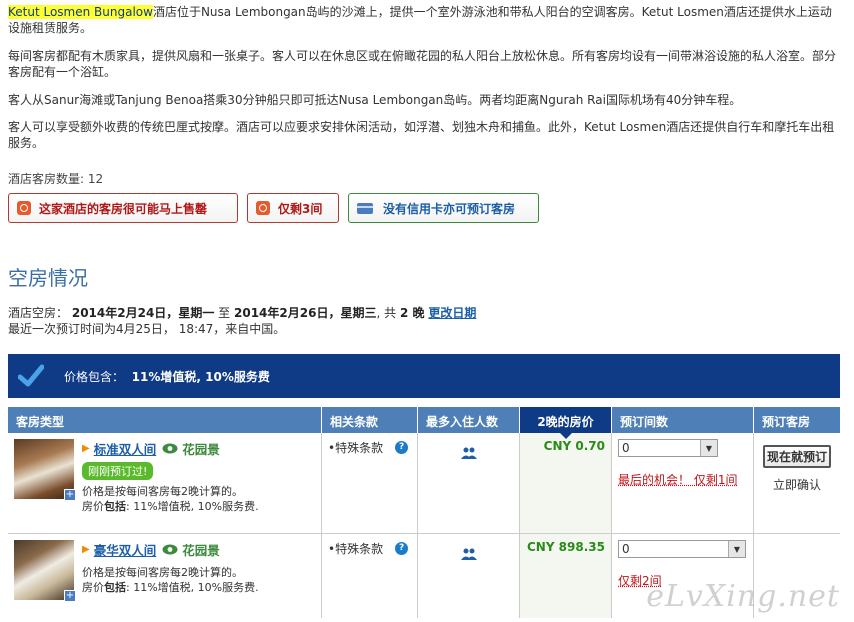  What do you see at coordinates (31, 375) in the screenshot?
I see `checkmark-icon` at bounding box center [31, 375].